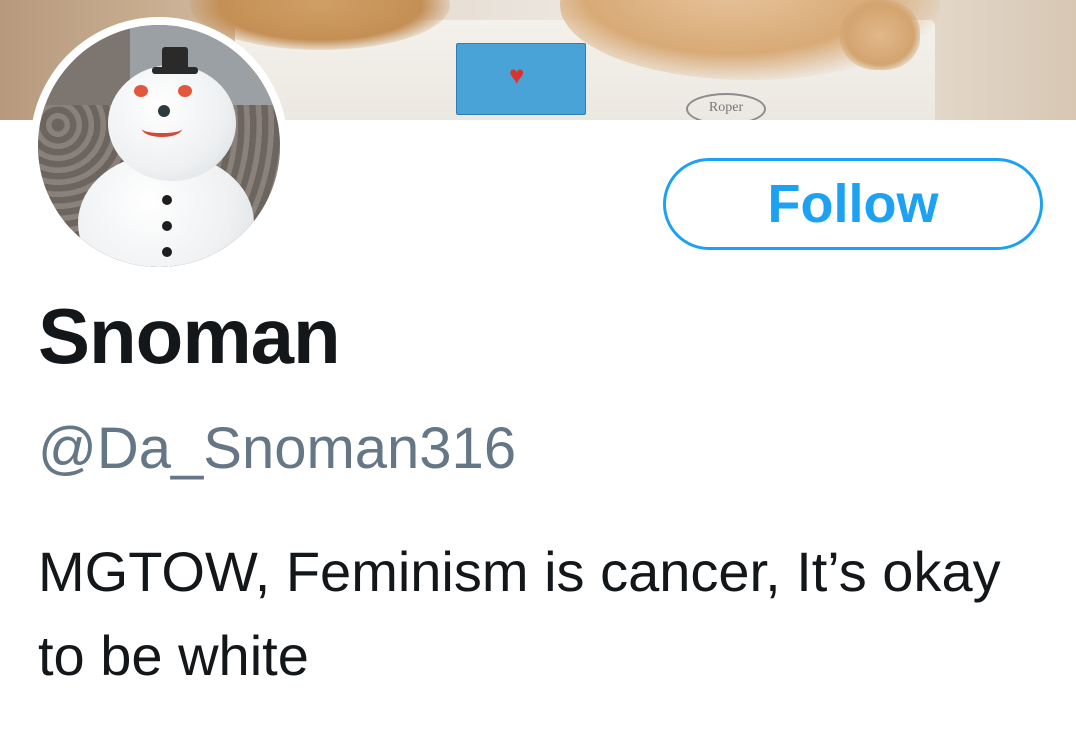 The height and width of the screenshot is (731, 1076). I want to click on snowman-mouth, so click(162, 129).